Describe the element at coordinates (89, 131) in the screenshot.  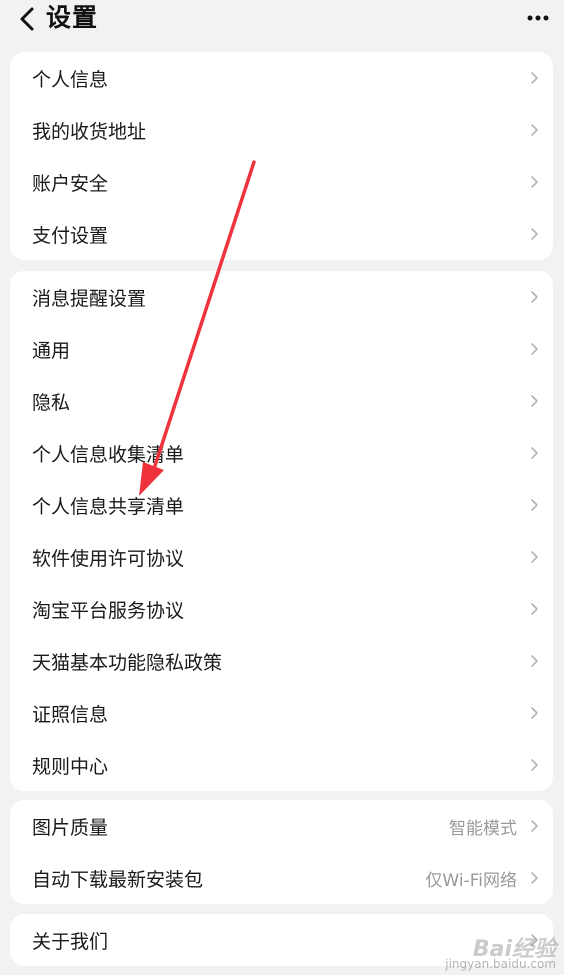
I see `row-label: 我的收货地址` at that location.